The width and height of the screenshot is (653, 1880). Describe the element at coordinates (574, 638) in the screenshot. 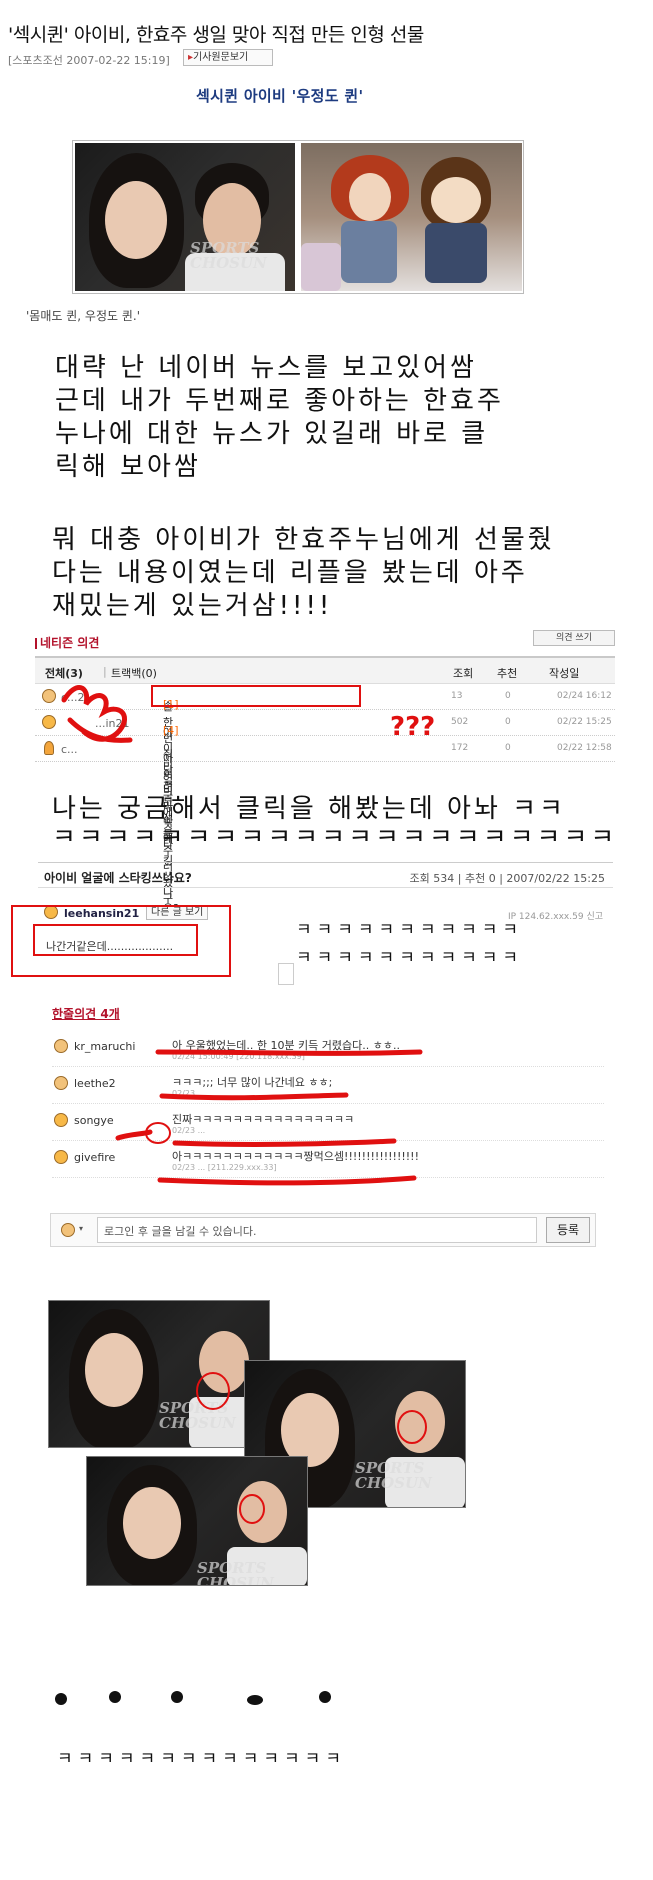

I see `write-opinion-button: 의견 쓰기` at that location.